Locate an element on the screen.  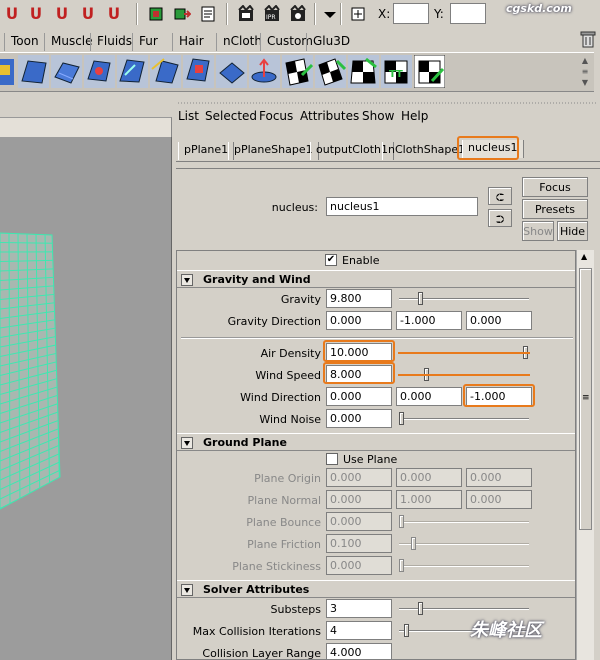
create-ncloth-icon is located at coordinates (33, 71).